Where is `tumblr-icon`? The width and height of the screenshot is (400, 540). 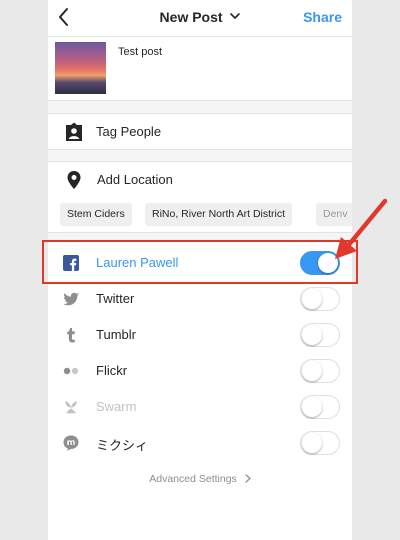
tumblr-icon is located at coordinates (71, 335).